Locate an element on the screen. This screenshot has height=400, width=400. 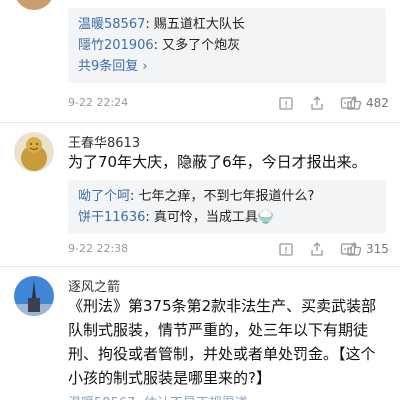
reply-item: 温暖58567: 估计不是正规渠道 is located at coordinates (158, 396).